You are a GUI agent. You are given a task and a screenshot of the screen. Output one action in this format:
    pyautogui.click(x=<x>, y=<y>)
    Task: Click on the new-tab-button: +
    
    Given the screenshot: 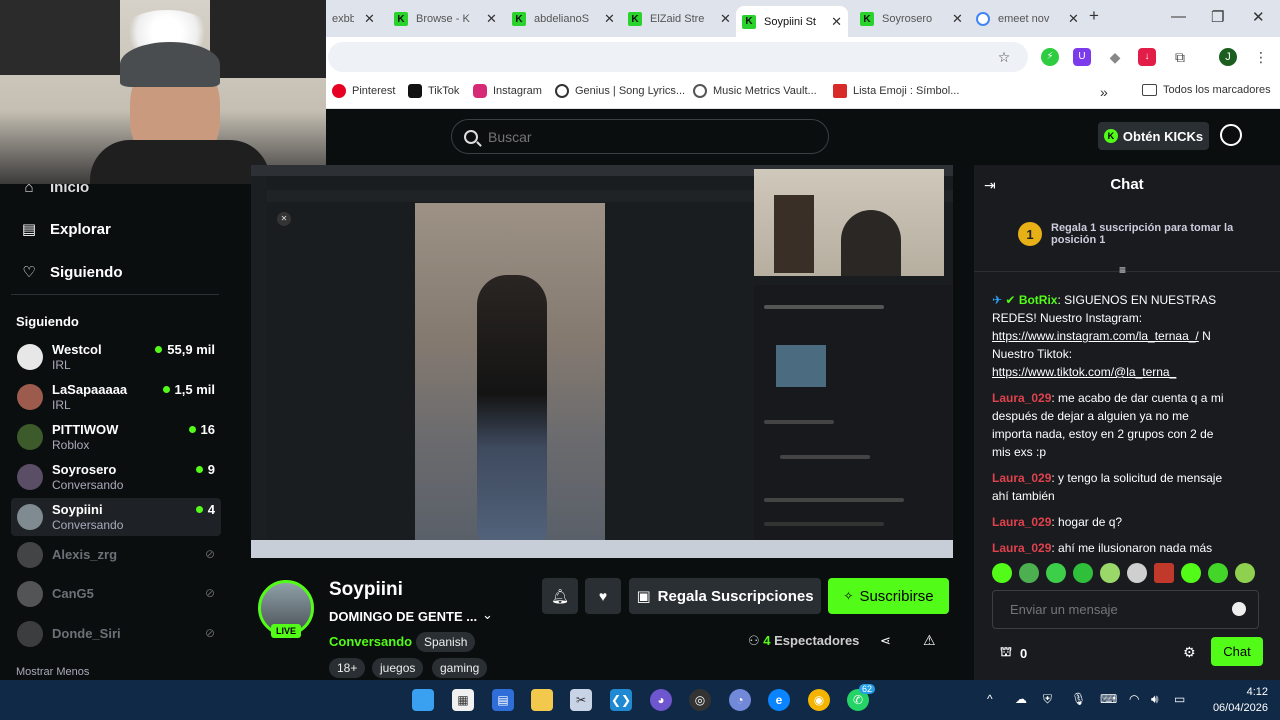 What is the action you would take?
    pyautogui.click(x=1094, y=16)
    